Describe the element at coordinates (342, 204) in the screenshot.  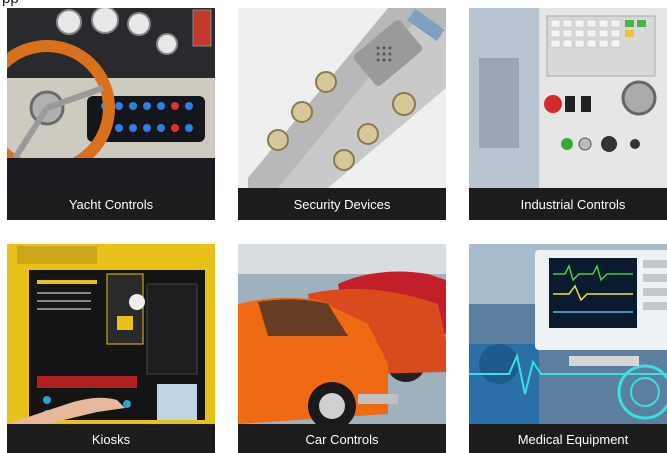
I see `tile-label: Security Devices` at that location.